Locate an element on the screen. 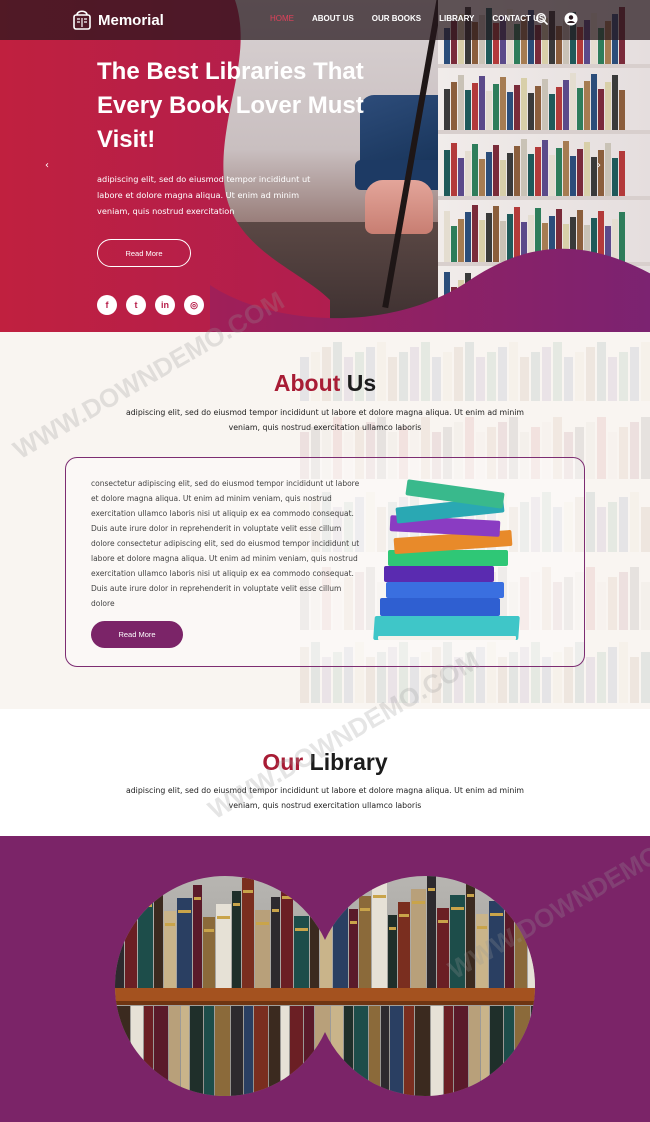  brand-name: Memorial is located at coordinates (131, 20).